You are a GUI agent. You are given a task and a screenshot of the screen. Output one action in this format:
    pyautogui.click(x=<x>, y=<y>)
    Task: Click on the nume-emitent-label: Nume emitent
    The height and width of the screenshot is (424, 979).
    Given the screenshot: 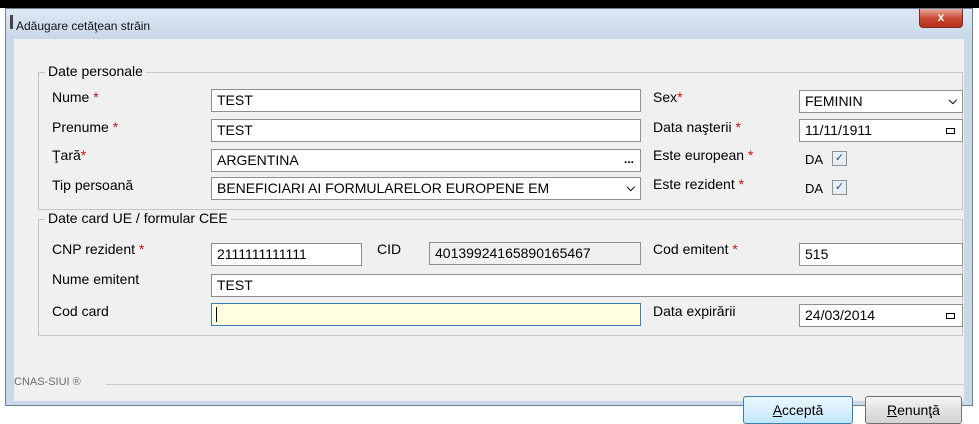 What is the action you would take?
    pyautogui.click(x=96, y=279)
    